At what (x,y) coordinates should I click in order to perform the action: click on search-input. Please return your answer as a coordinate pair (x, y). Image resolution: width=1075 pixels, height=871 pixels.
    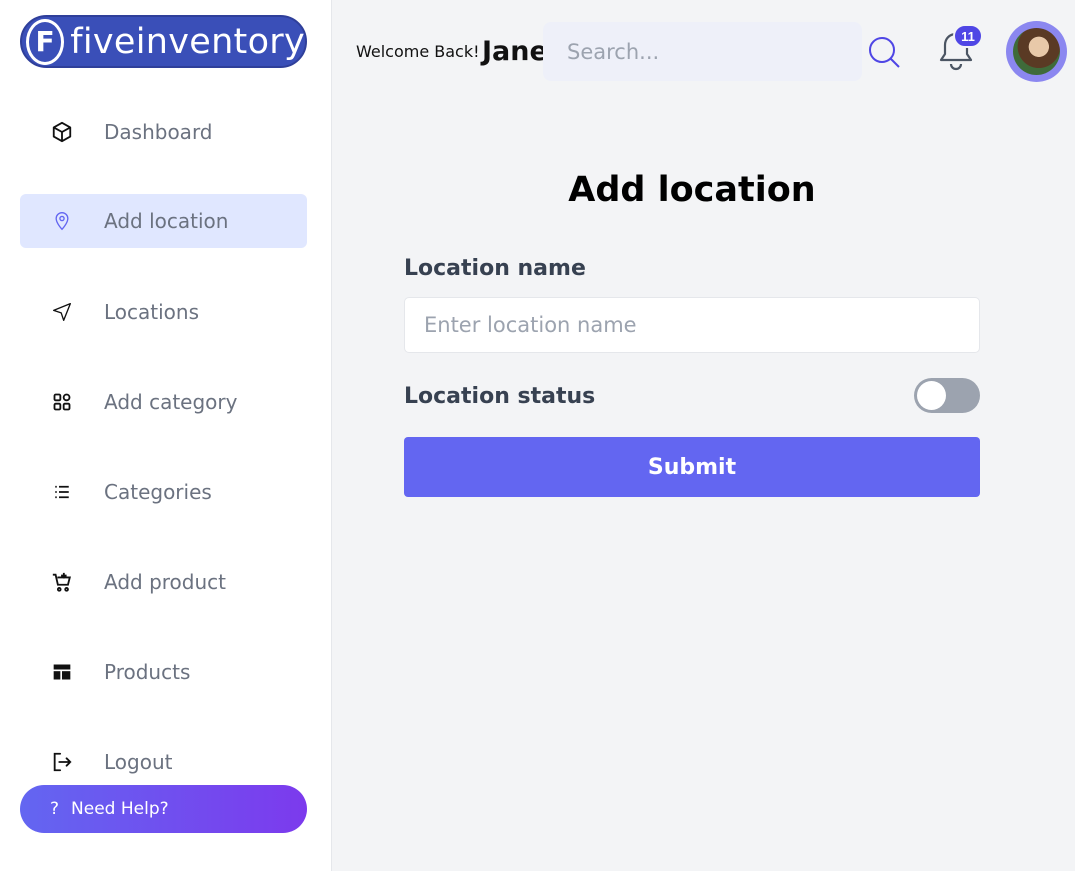
    Looking at the image, I should click on (702, 51).